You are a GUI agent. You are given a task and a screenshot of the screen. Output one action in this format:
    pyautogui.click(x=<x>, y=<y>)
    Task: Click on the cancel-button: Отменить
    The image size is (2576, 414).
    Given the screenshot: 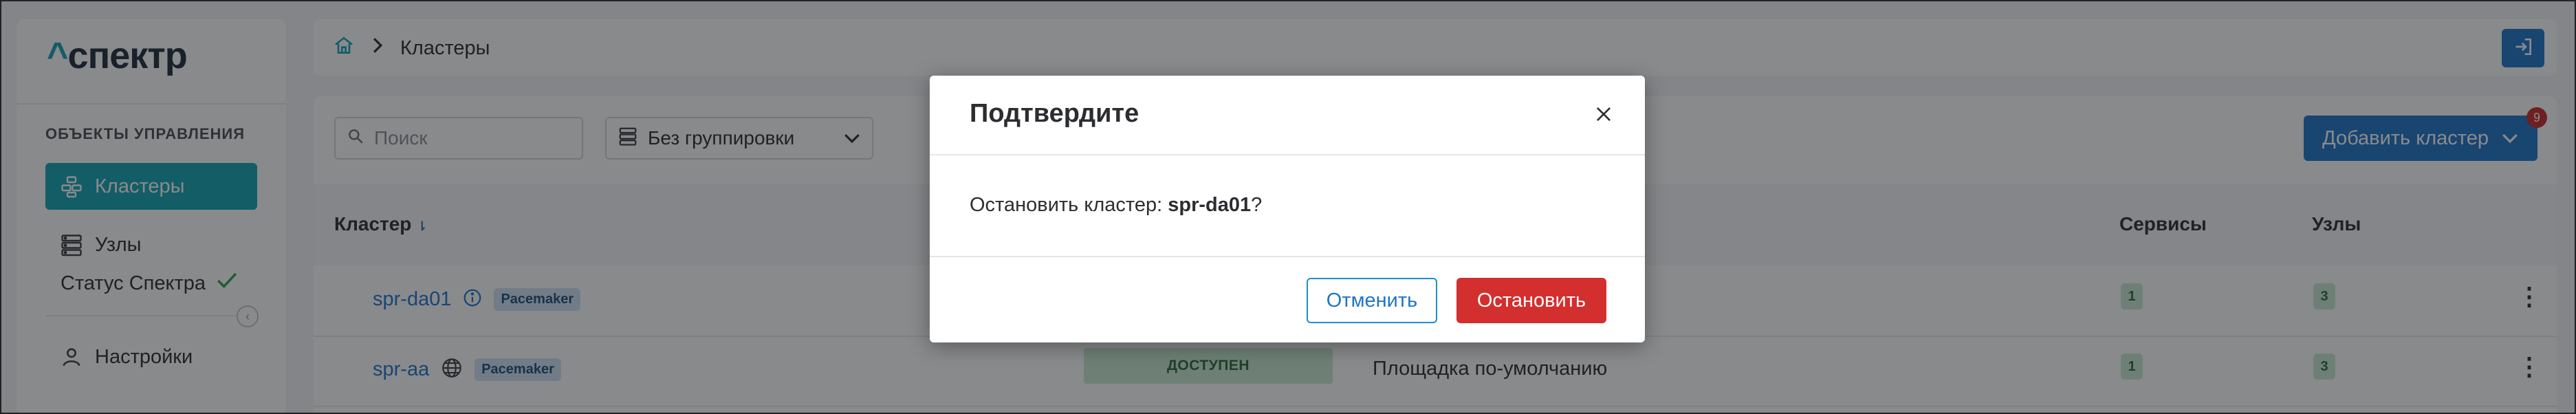 What is the action you would take?
    pyautogui.click(x=1372, y=300)
    